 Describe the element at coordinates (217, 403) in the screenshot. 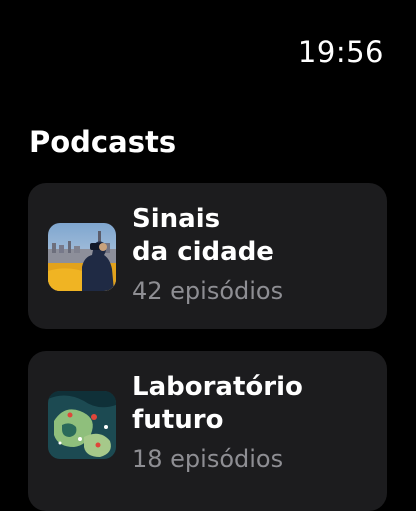

I see `podcast-title: Laboratório futuro` at that location.